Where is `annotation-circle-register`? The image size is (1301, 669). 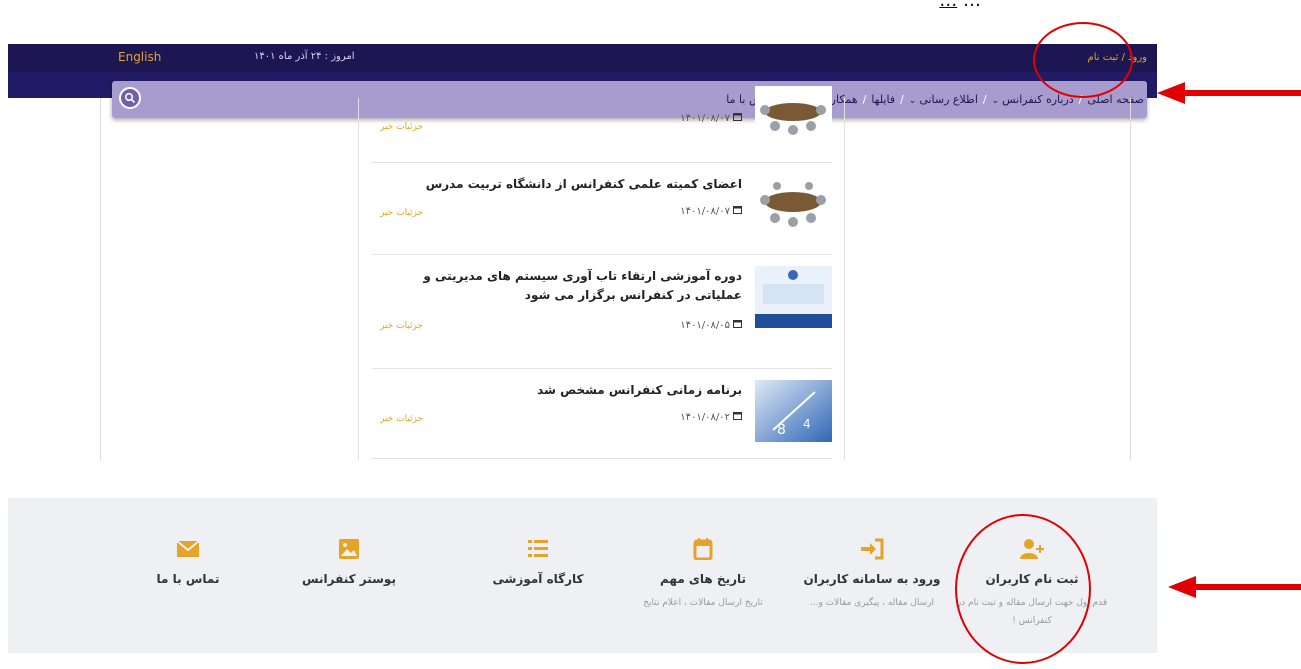 annotation-circle-register is located at coordinates (1023, 589).